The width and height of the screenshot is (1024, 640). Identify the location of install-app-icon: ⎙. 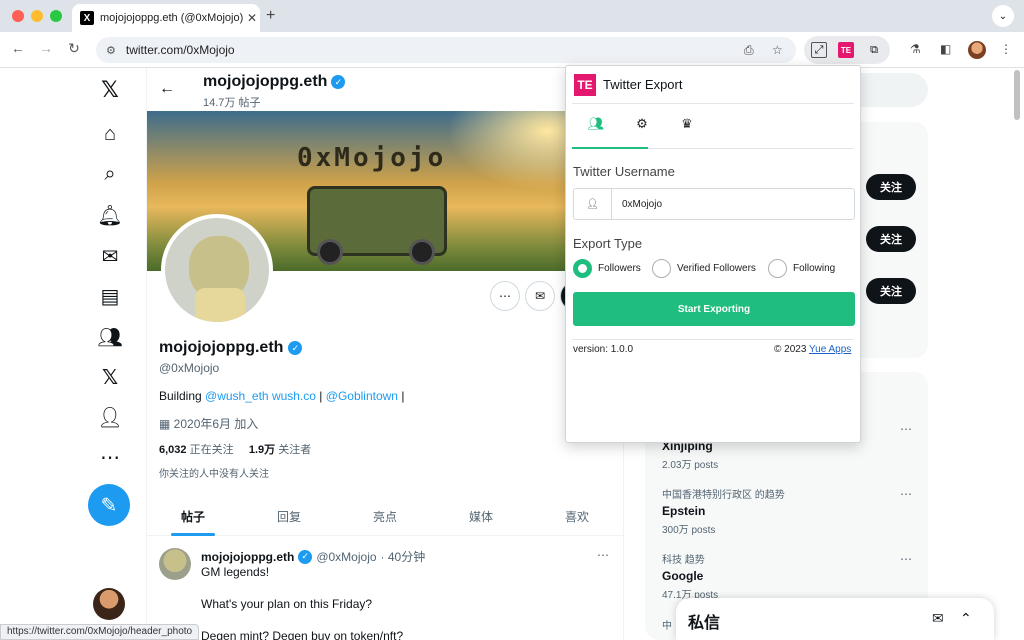
(749, 50).